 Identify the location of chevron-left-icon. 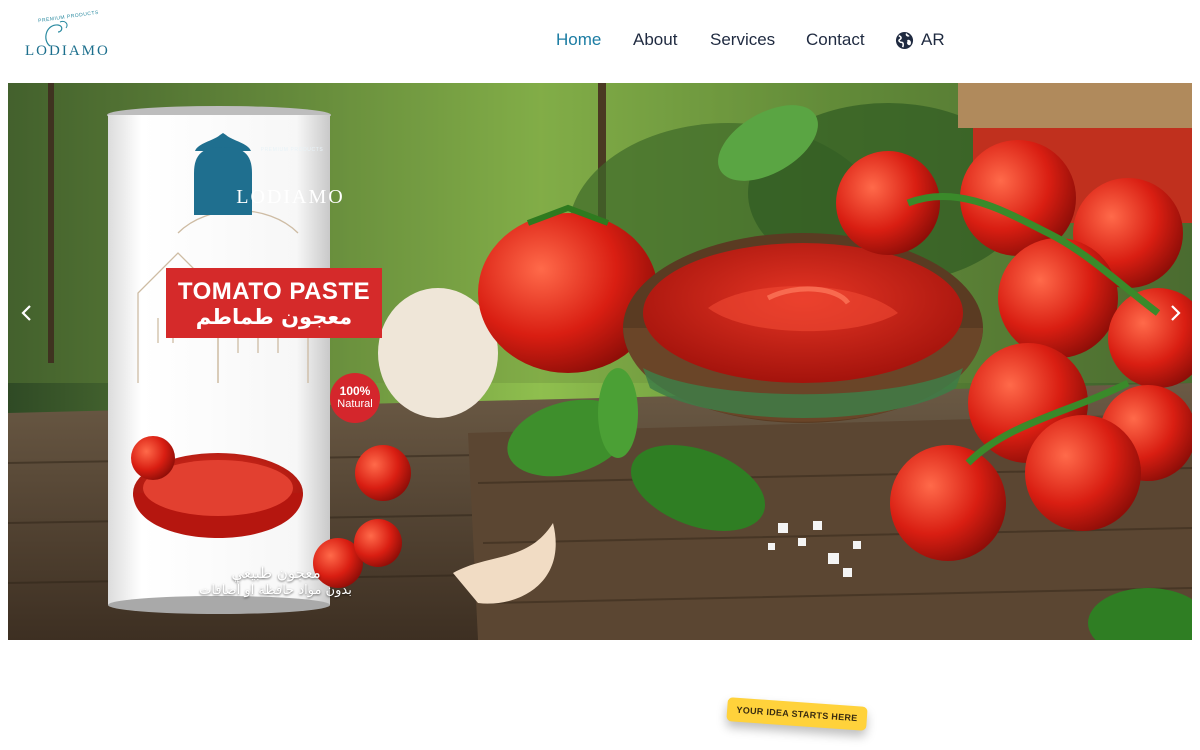
(26, 313).